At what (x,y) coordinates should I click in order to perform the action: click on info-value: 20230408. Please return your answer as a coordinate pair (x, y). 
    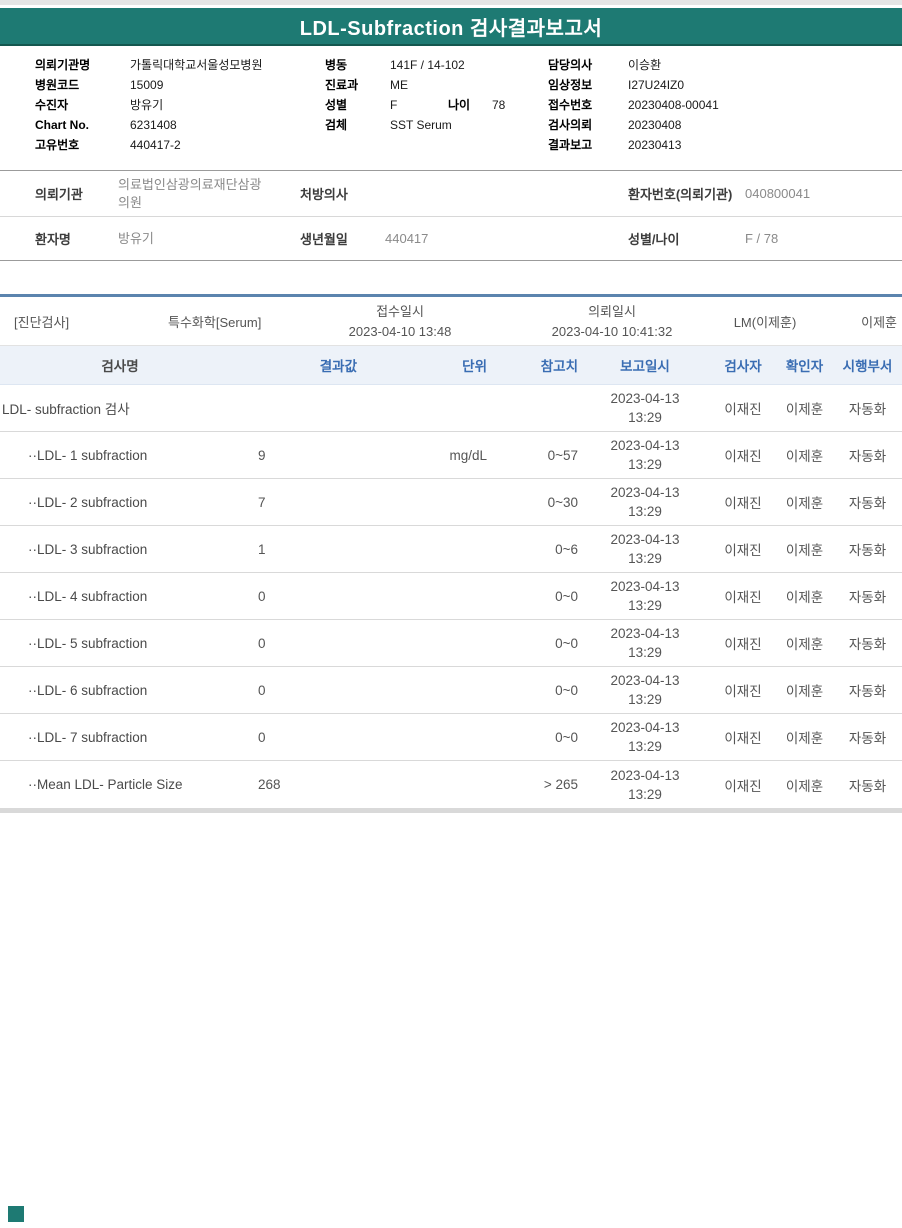
    Looking at the image, I should click on (655, 125).